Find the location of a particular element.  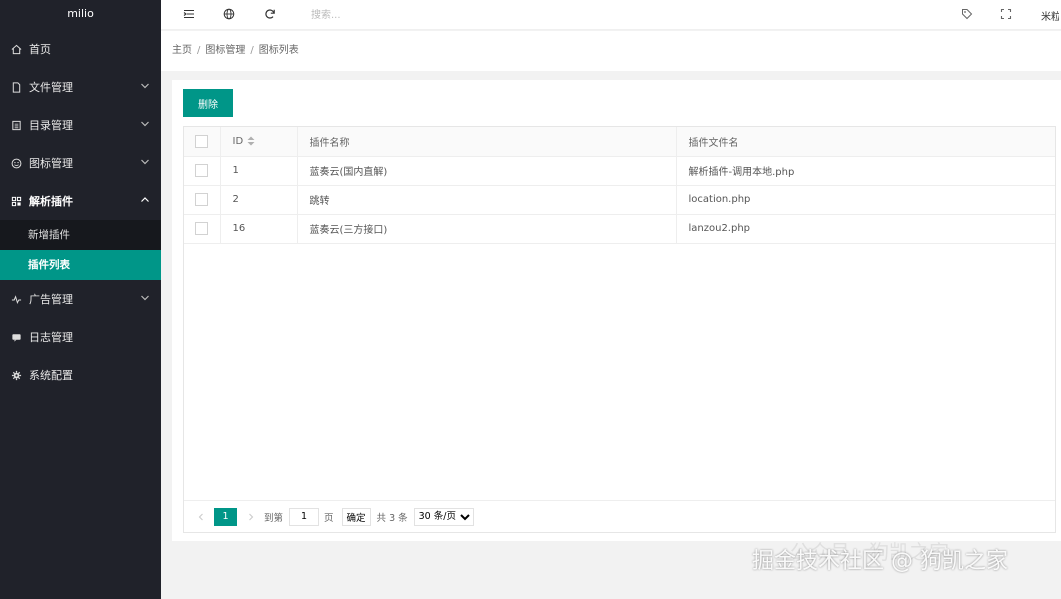

table-row: 1 蓝奏云(国内直解) 解析插件-调用本地.php is located at coordinates (619, 171).